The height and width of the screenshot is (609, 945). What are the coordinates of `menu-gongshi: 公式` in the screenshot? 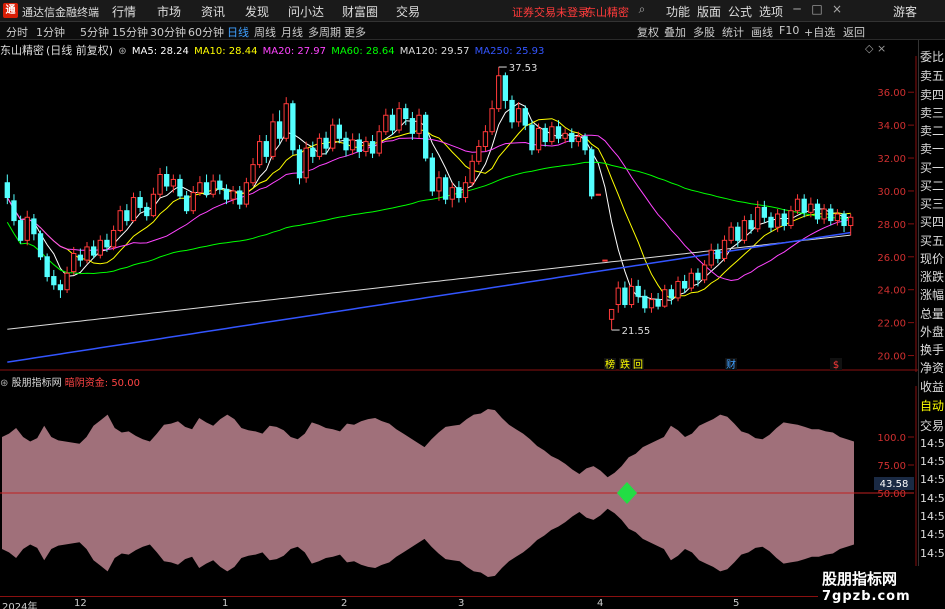 It's located at (740, 11).